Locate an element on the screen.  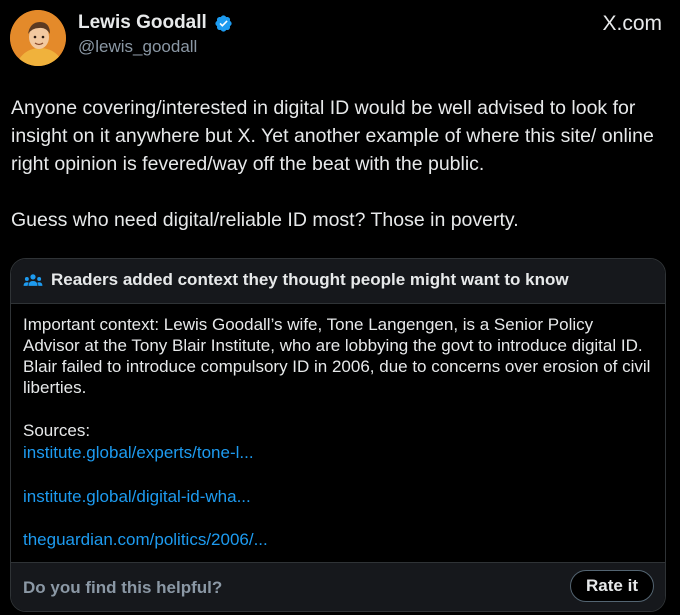
helpful-question: Do you find this helpful? is located at coordinates (123, 587).